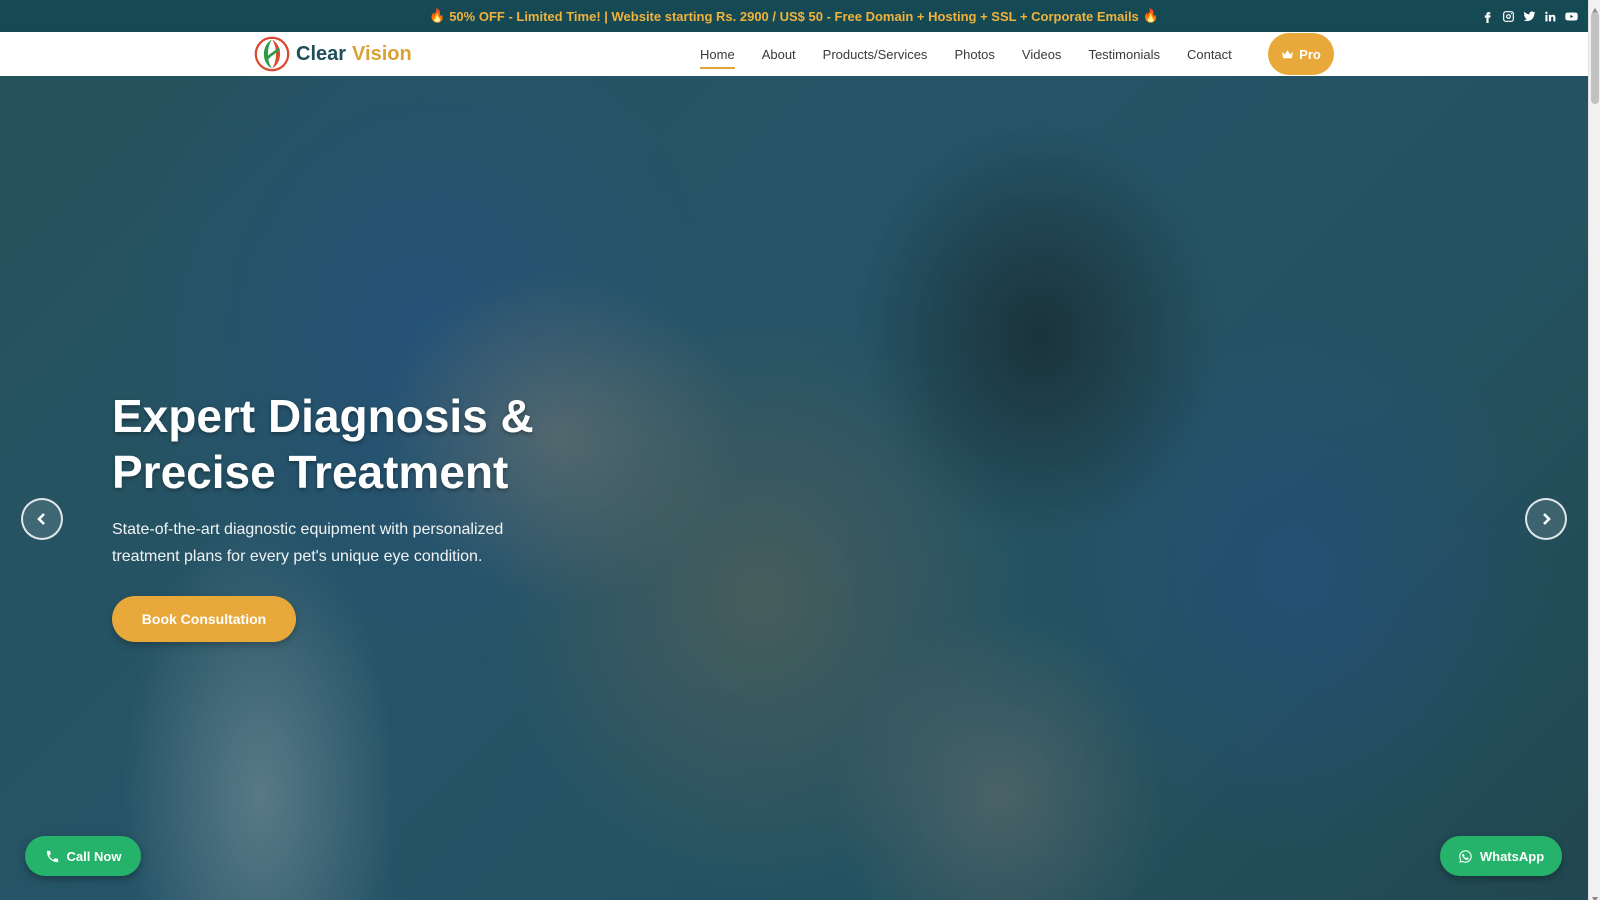 This screenshot has height=900, width=1600. I want to click on crown-icon, so click(1288, 53).